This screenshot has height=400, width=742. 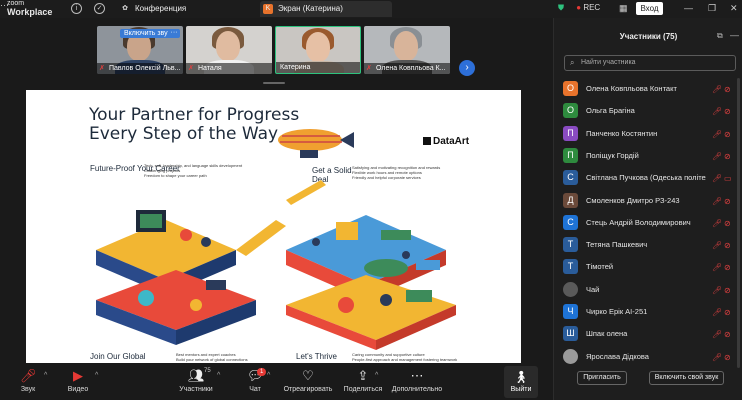 What do you see at coordinates (570, 334) in the screenshot?
I see `avatar: Ш` at bounding box center [570, 334].